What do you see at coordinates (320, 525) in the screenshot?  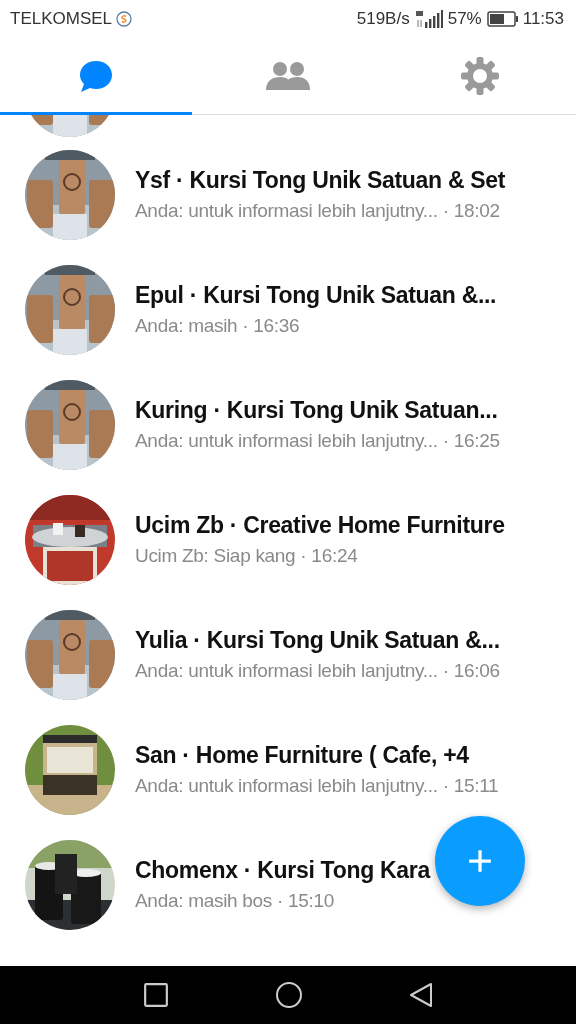 I see `conversation-title: Ucim Zb · Creative Home Furniture` at bounding box center [320, 525].